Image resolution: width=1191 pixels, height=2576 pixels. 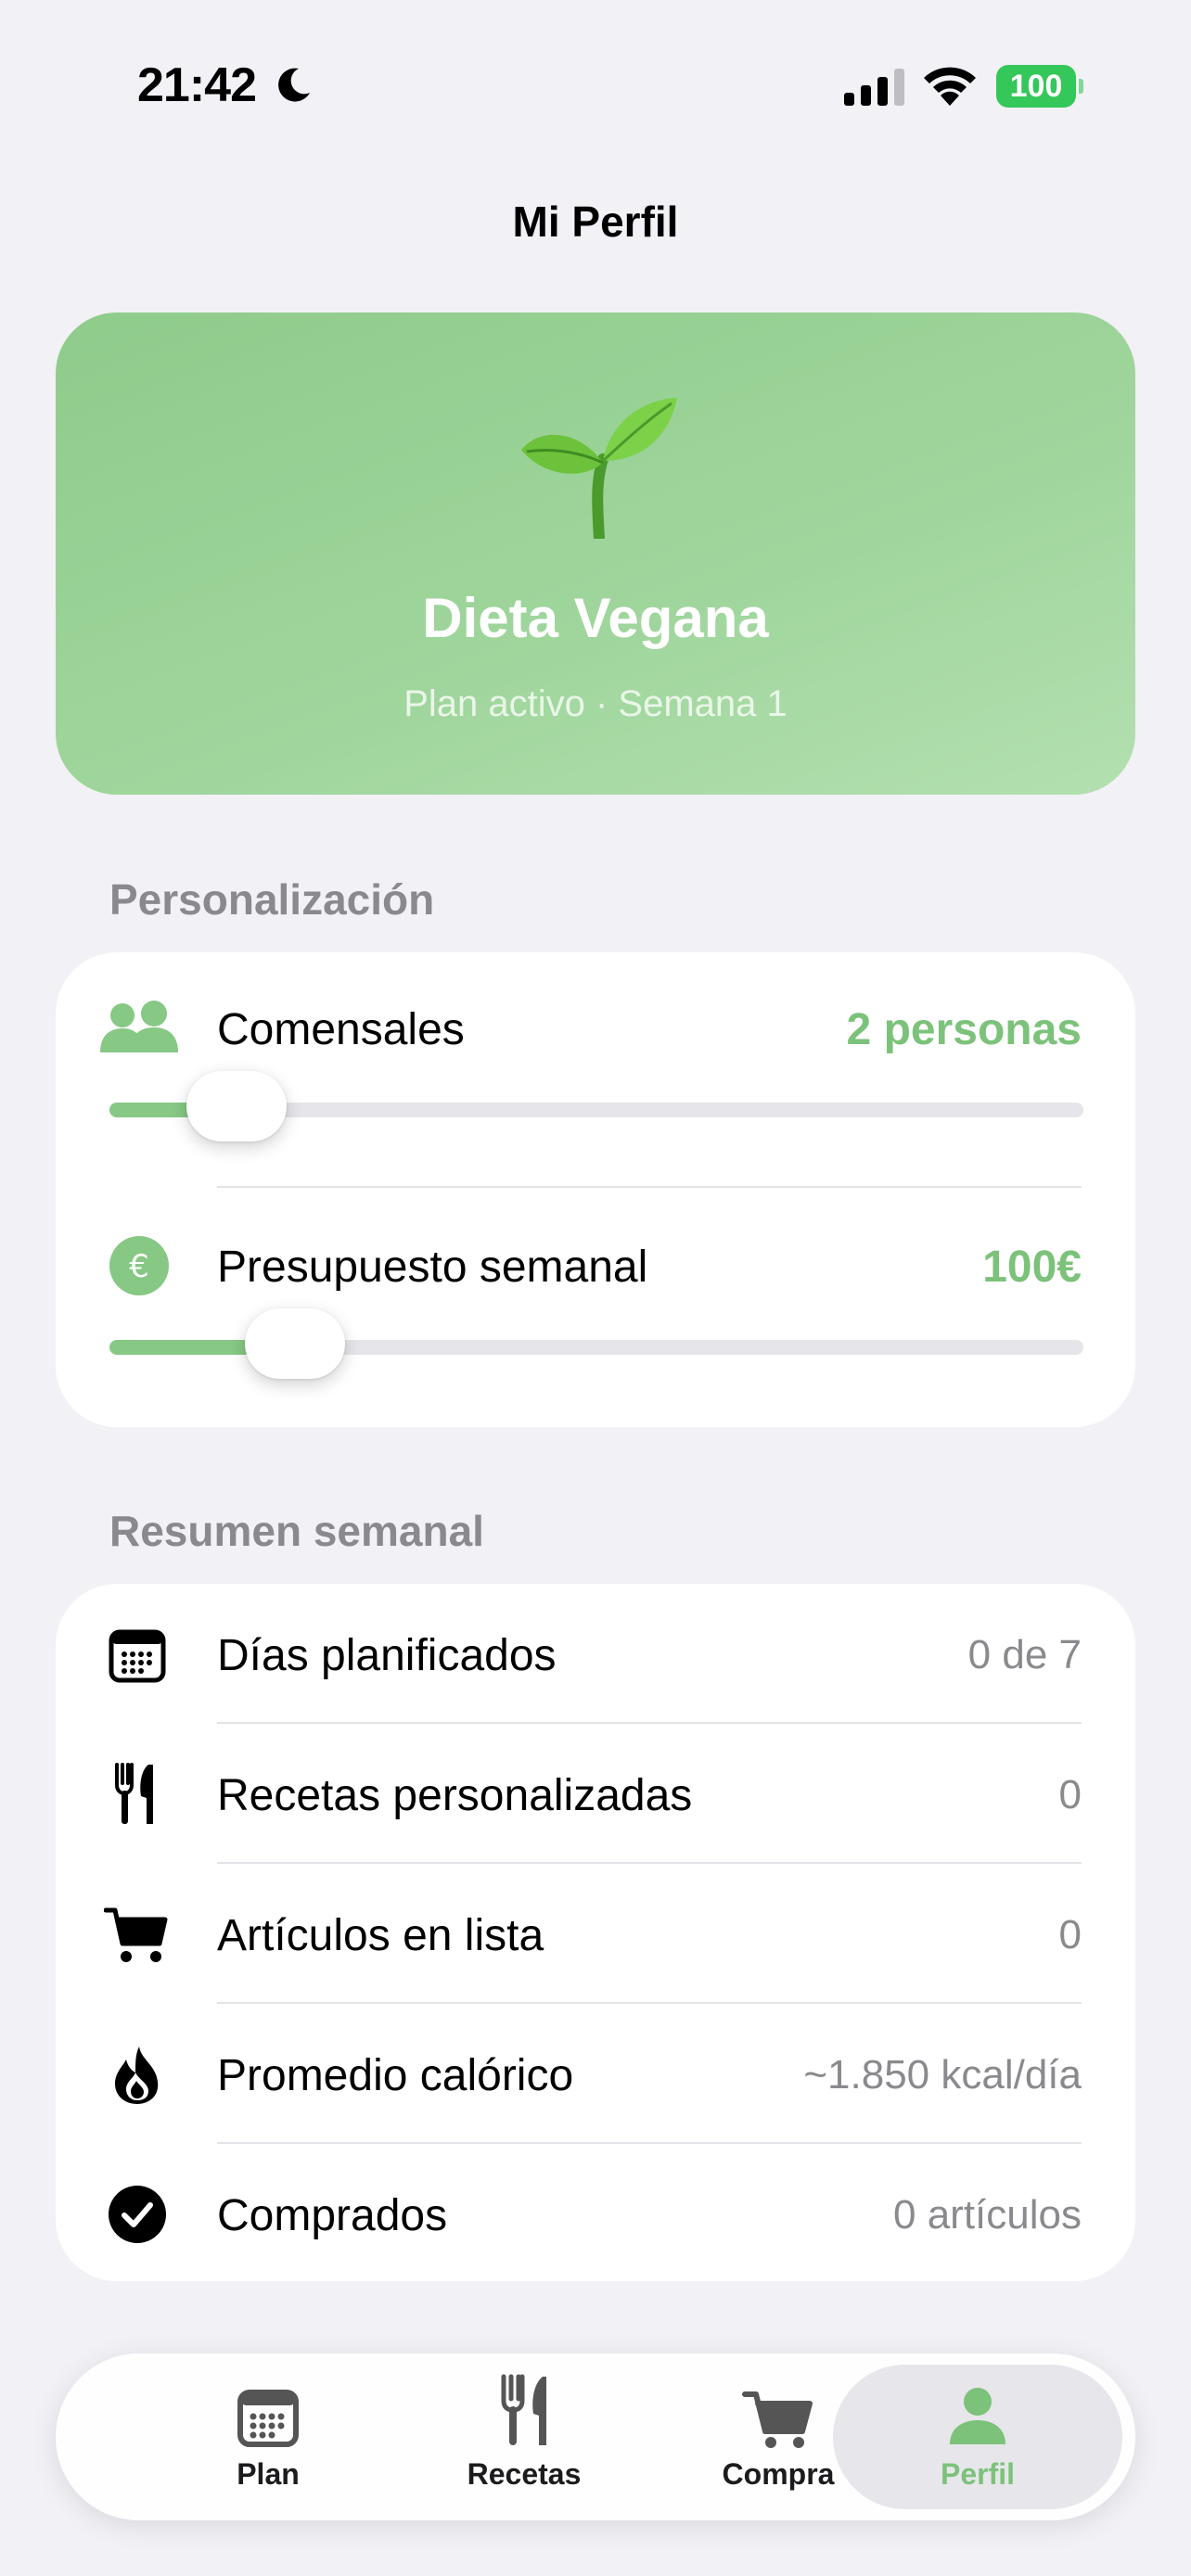 I want to click on summary-row-value: 0 de 7, so click(x=1024, y=1654).